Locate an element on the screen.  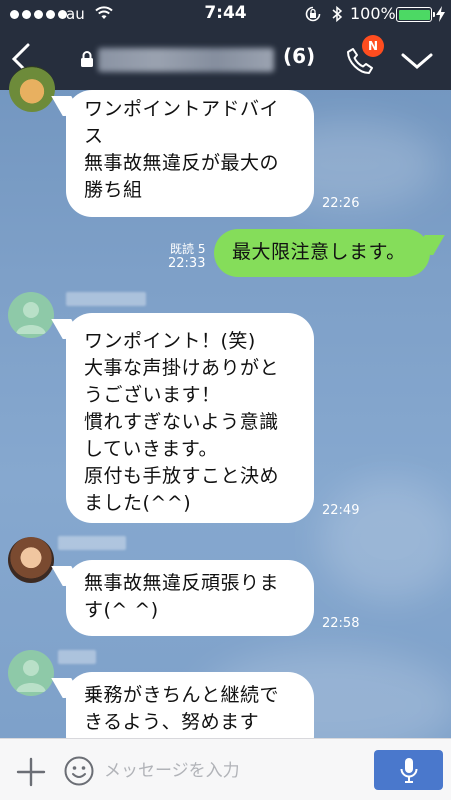
message-line: 原付も手放すこと決め is located at coordinates (182, 476).